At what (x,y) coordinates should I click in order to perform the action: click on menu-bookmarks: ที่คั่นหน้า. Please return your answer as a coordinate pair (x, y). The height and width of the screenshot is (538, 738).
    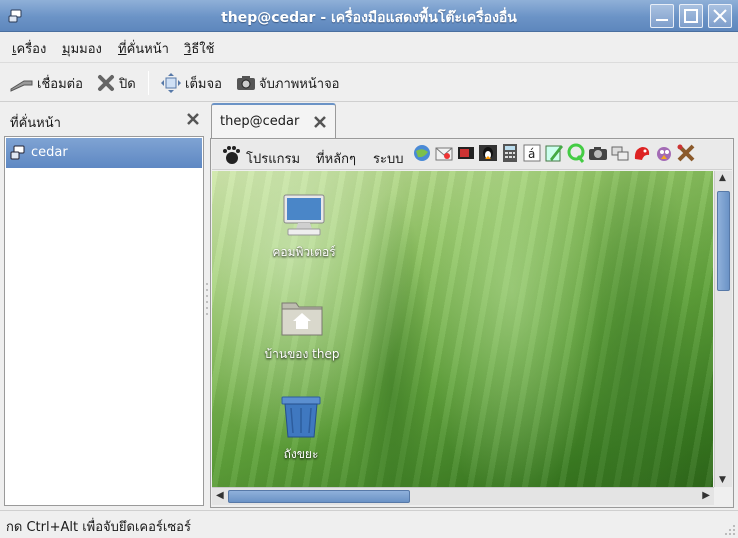
    Looking at the image, I should click on (143, 48).